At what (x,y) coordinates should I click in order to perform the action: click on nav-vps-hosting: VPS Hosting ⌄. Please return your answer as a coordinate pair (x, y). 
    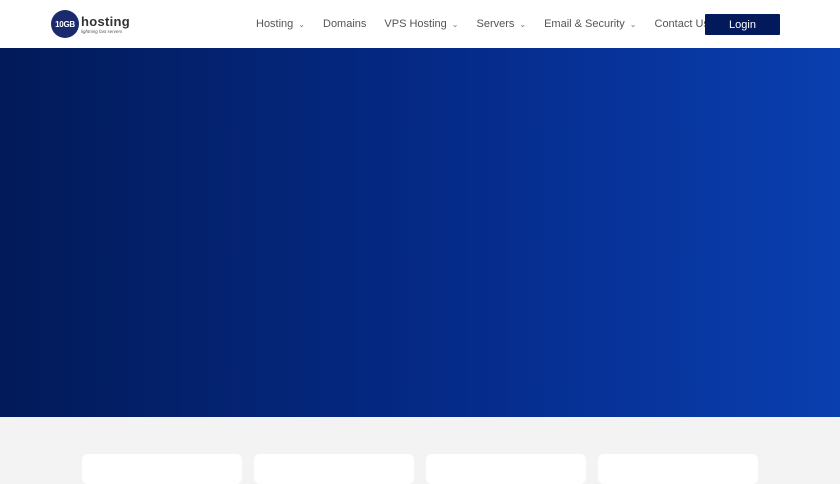
    Looking at the image, I should click on (421, 24).